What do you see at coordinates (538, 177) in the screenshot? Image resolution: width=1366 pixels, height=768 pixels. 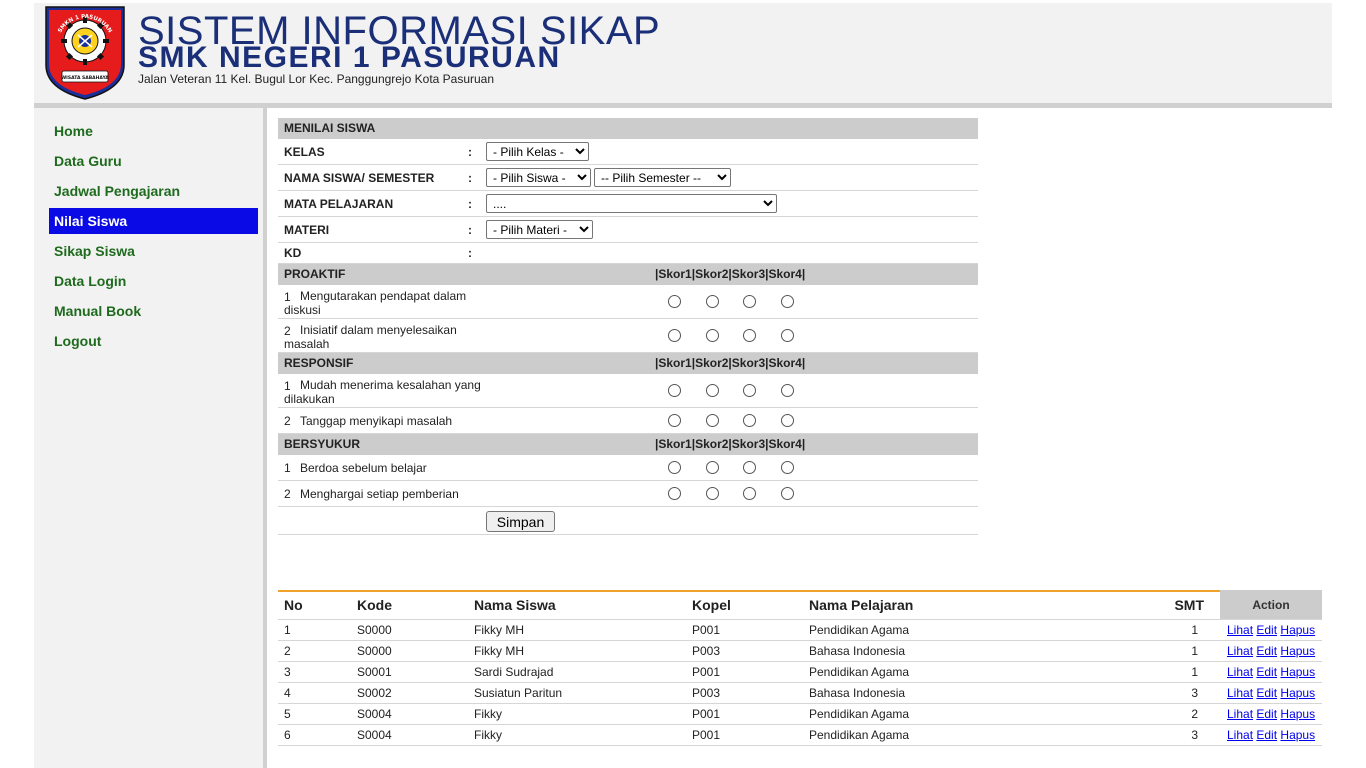 I see `siswa-select: - Pilih Siswa -` at bounding box center [538, 177].